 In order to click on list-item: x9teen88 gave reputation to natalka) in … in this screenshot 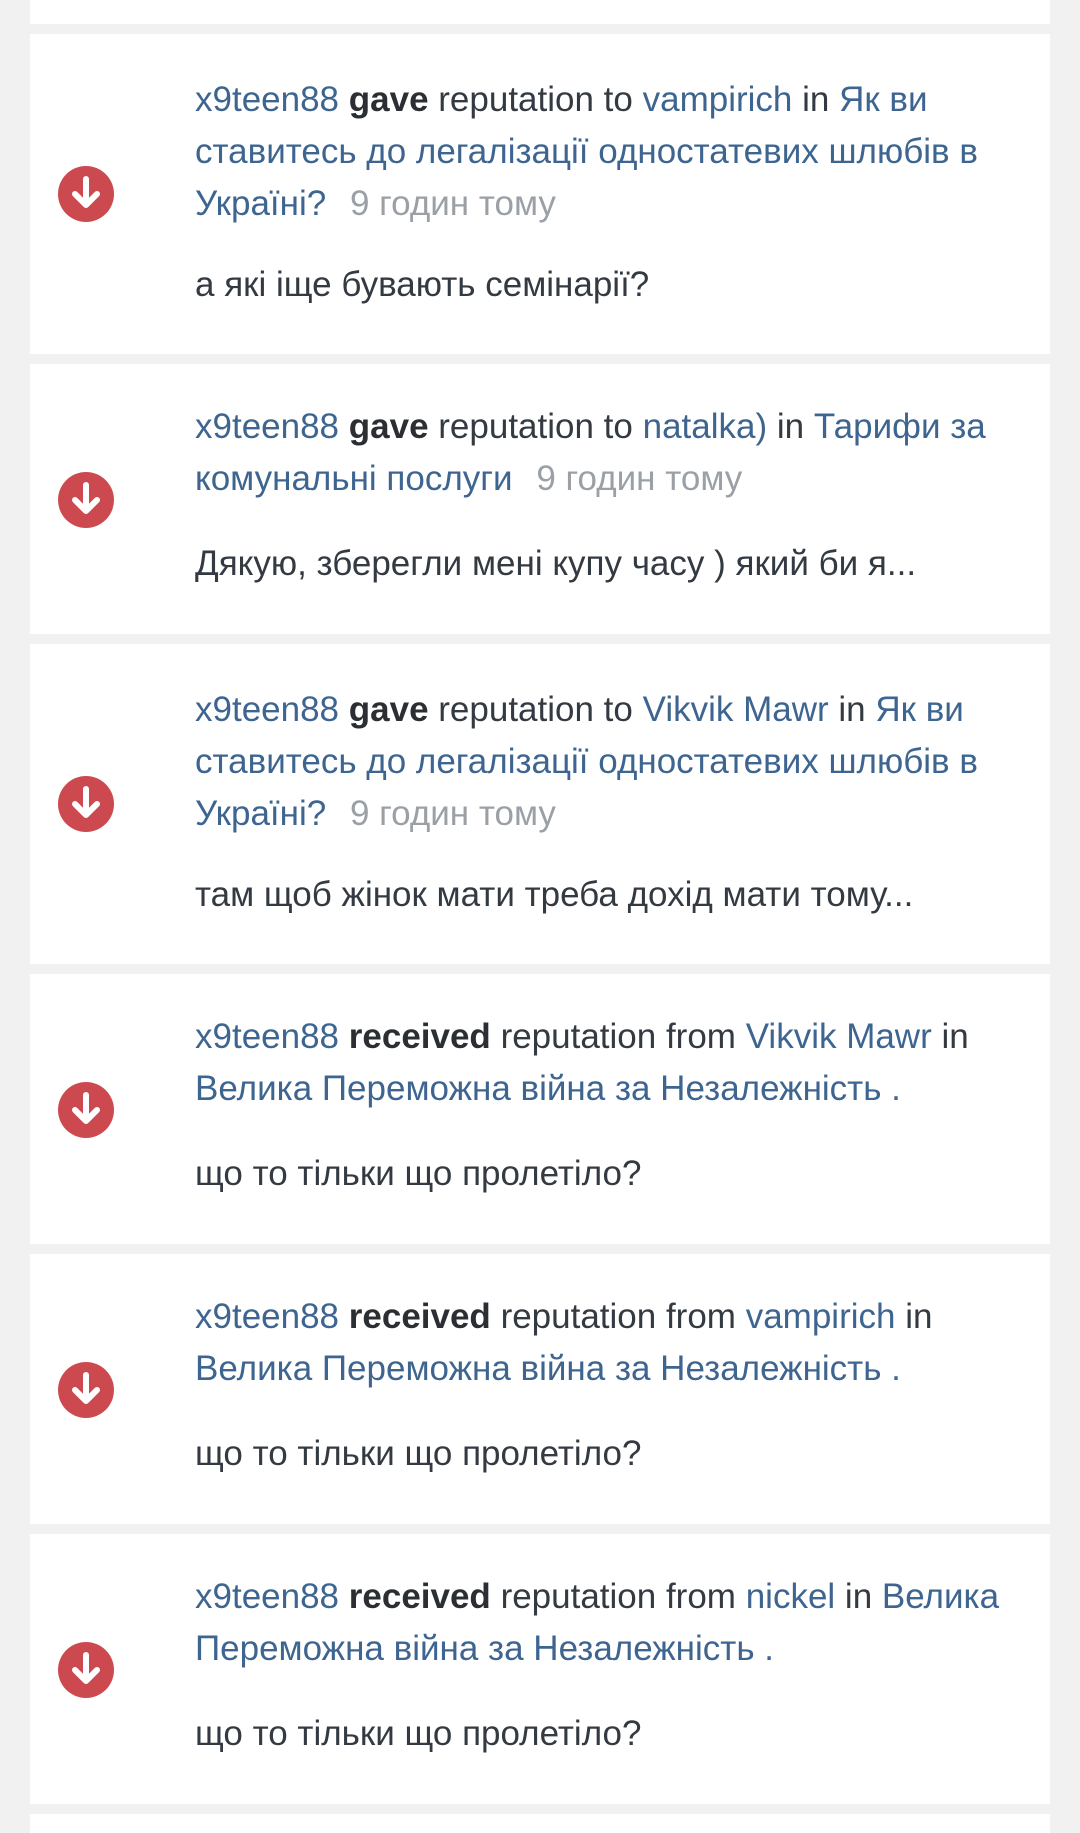, I will do `click(540, 499)`.